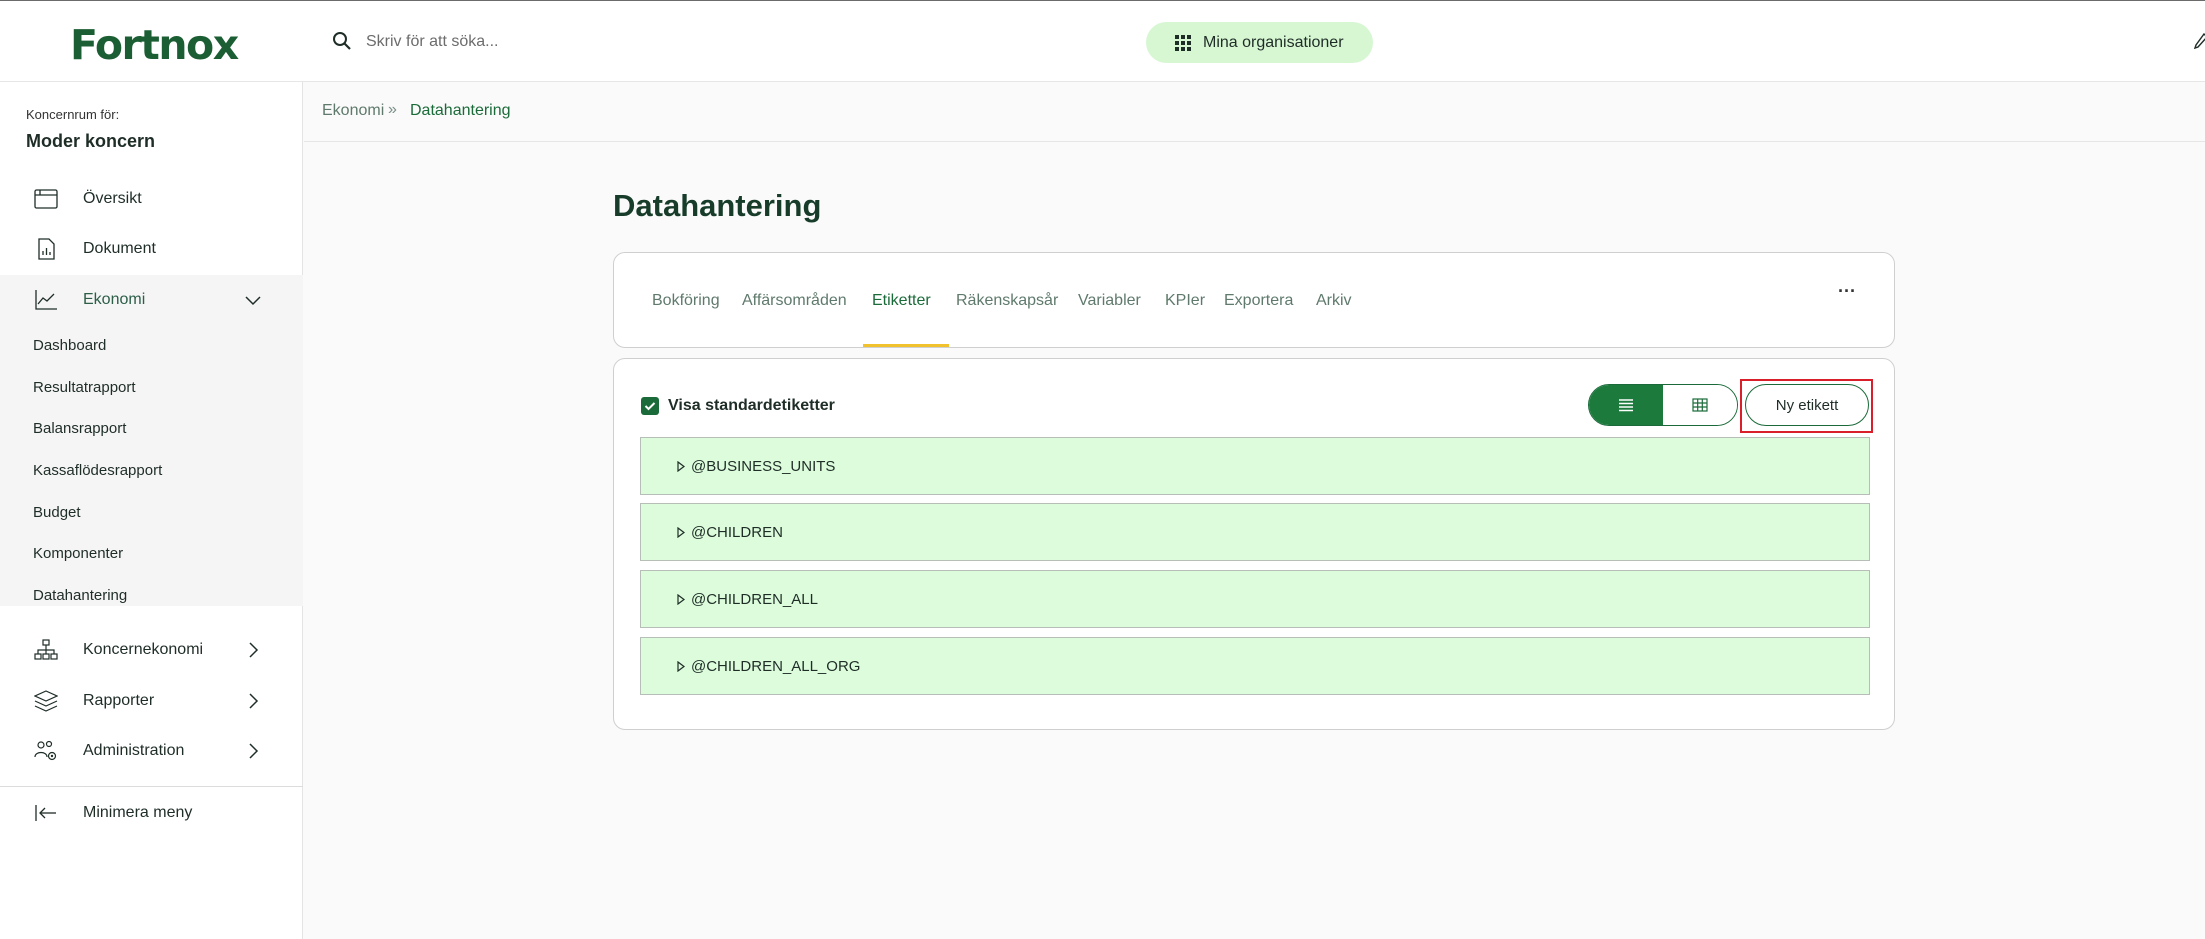 Image resolution: width=2205 pixels, height=939 pixels. What do you see at coordinates (151, 199) in the screenshot?
I see `sidebar-item-overview: Översikt` at bounding box center [151, 199].